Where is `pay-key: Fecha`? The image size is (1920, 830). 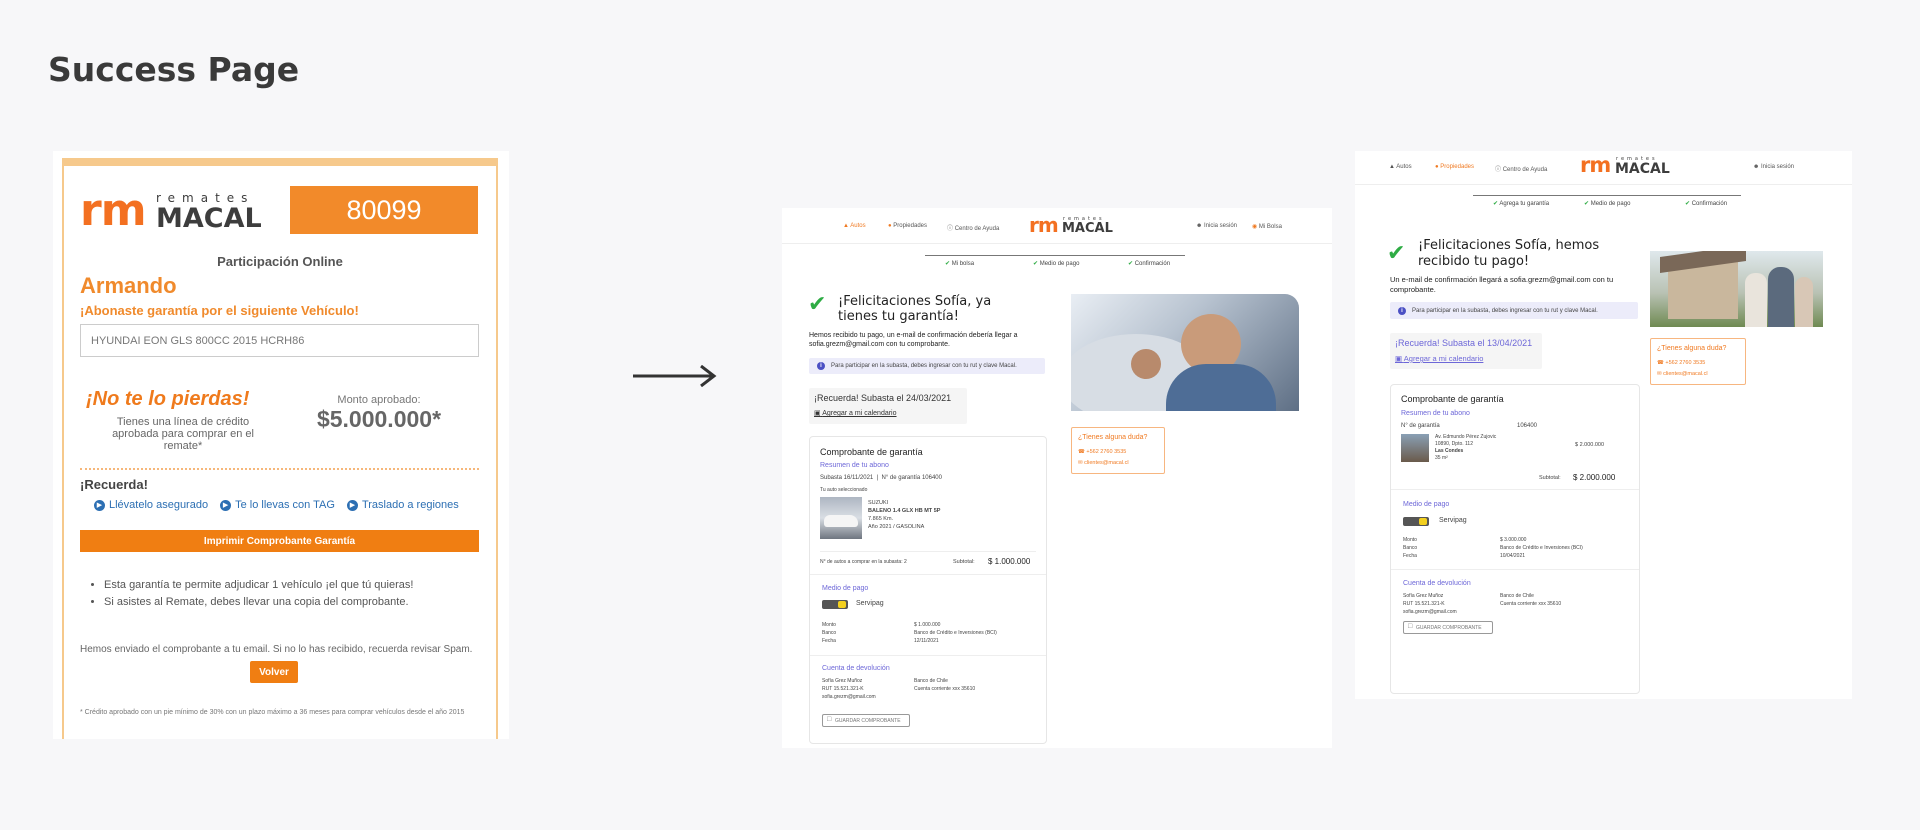 pay-key: Fecha is located at coordinates (829, 641).